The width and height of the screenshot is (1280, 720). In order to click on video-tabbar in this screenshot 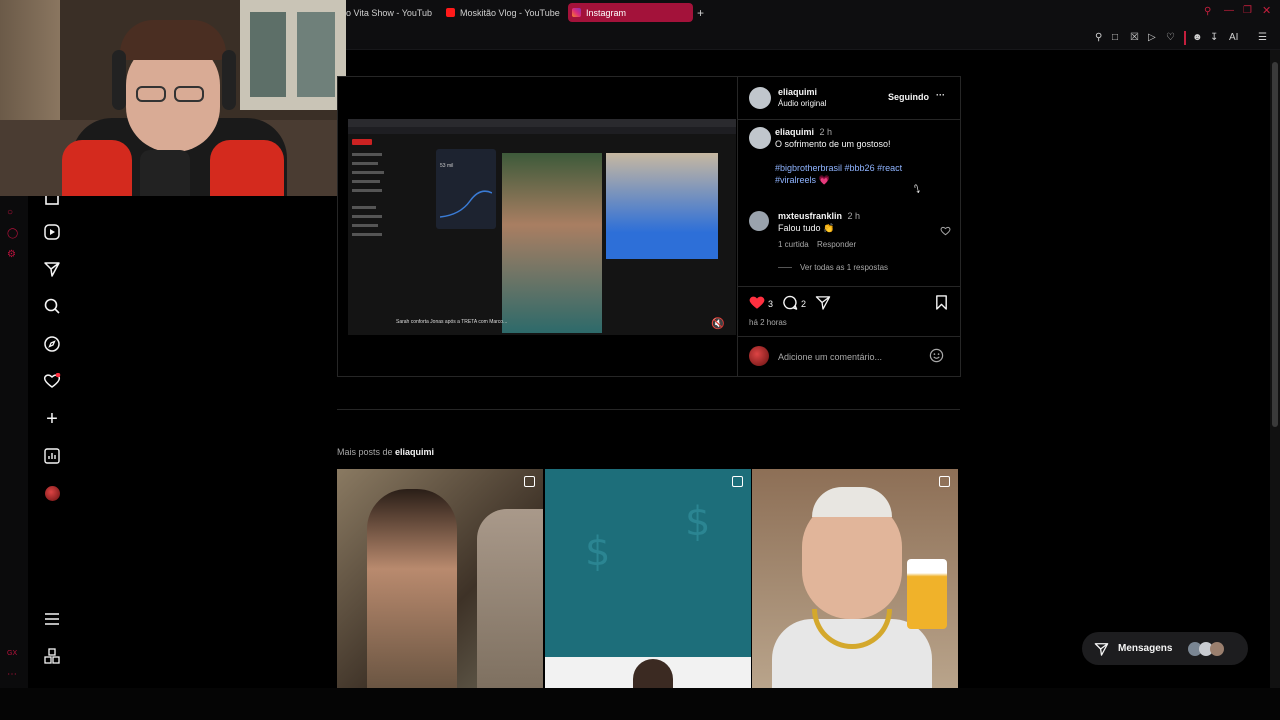, I will do `click(542, 123)`.